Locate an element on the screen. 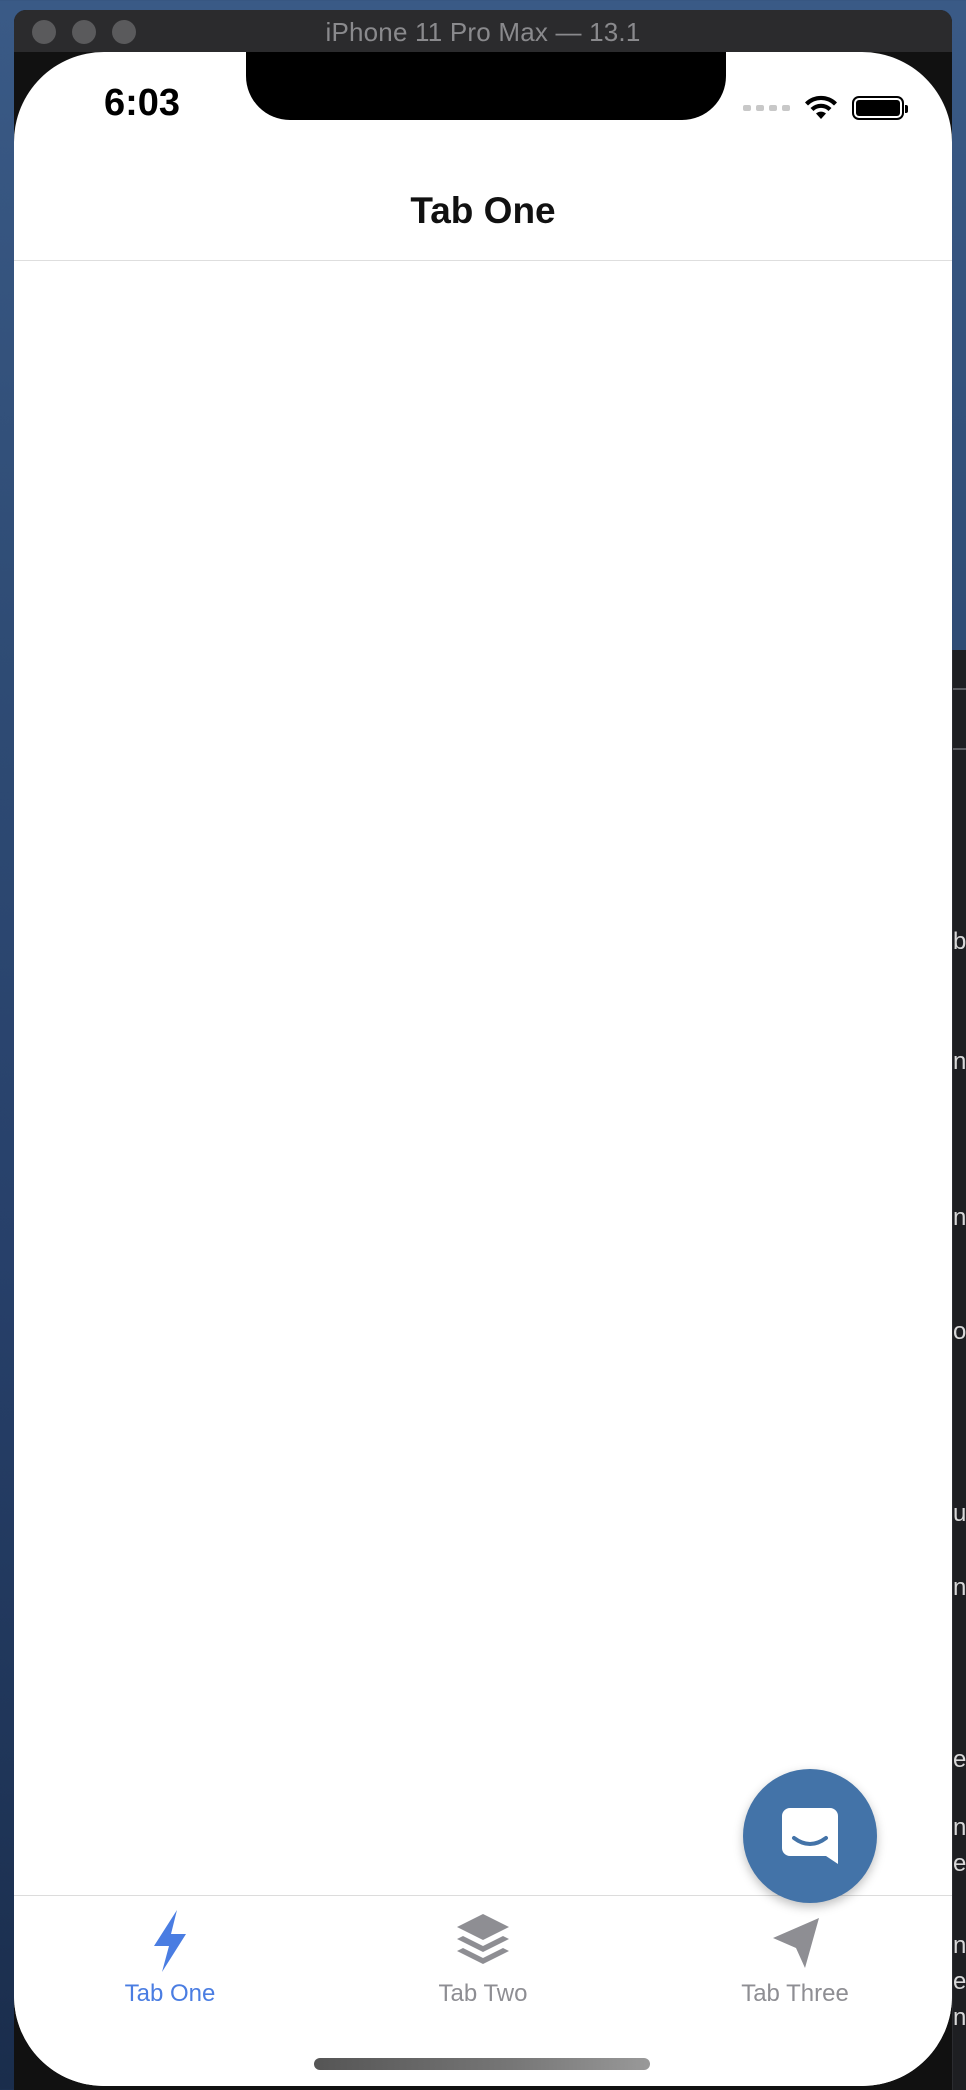 This screenshot has height=2090, width=966. chat-icon is located at coordinates (810, 1836).